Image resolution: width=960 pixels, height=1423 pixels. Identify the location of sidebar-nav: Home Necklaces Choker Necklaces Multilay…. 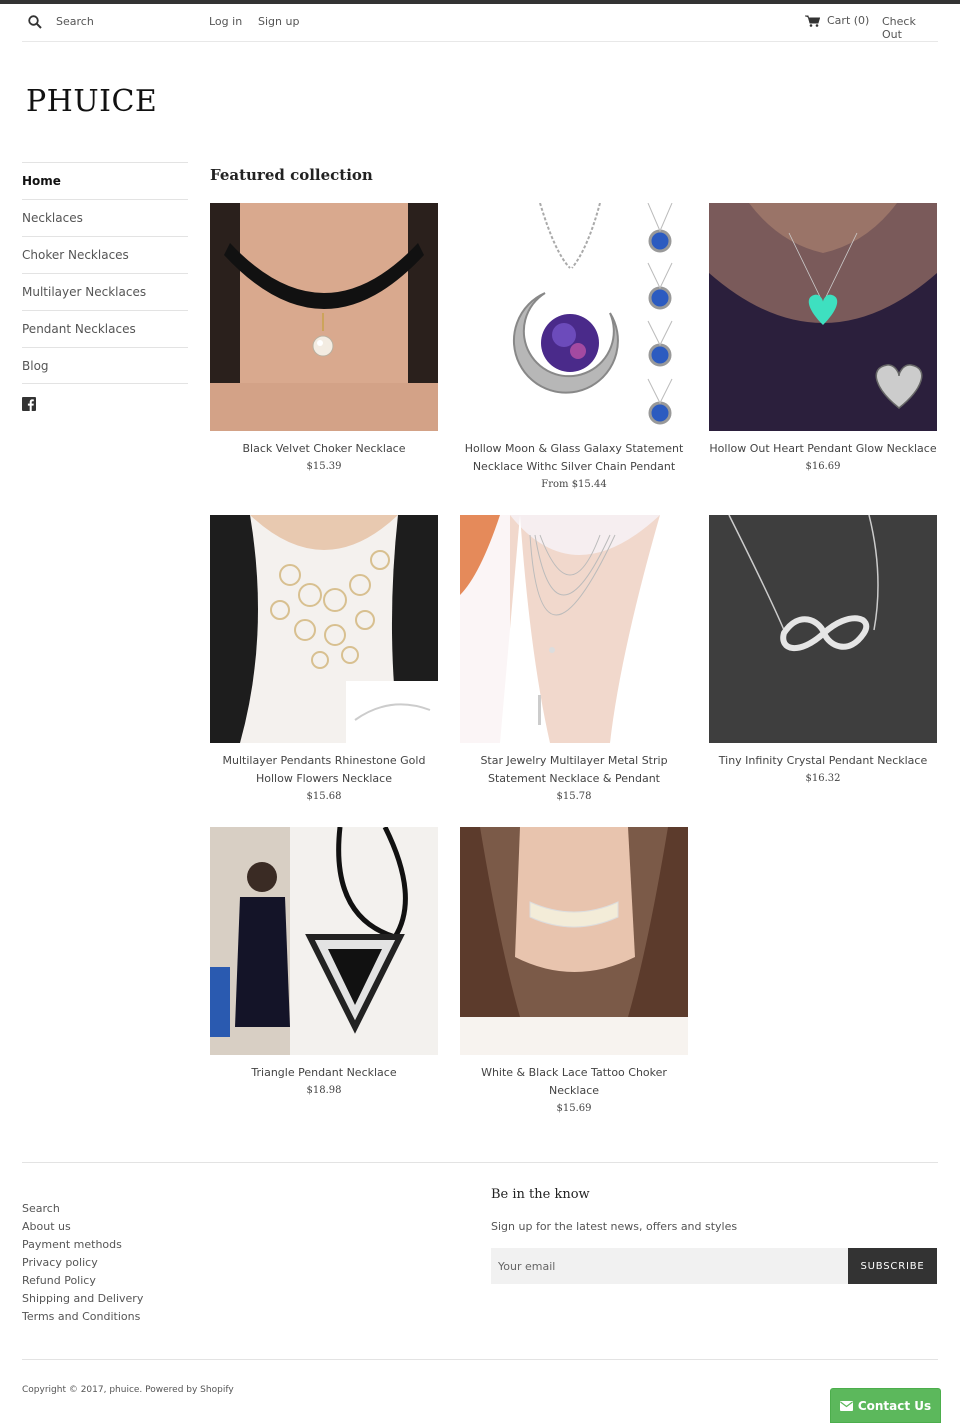
(105, 273).